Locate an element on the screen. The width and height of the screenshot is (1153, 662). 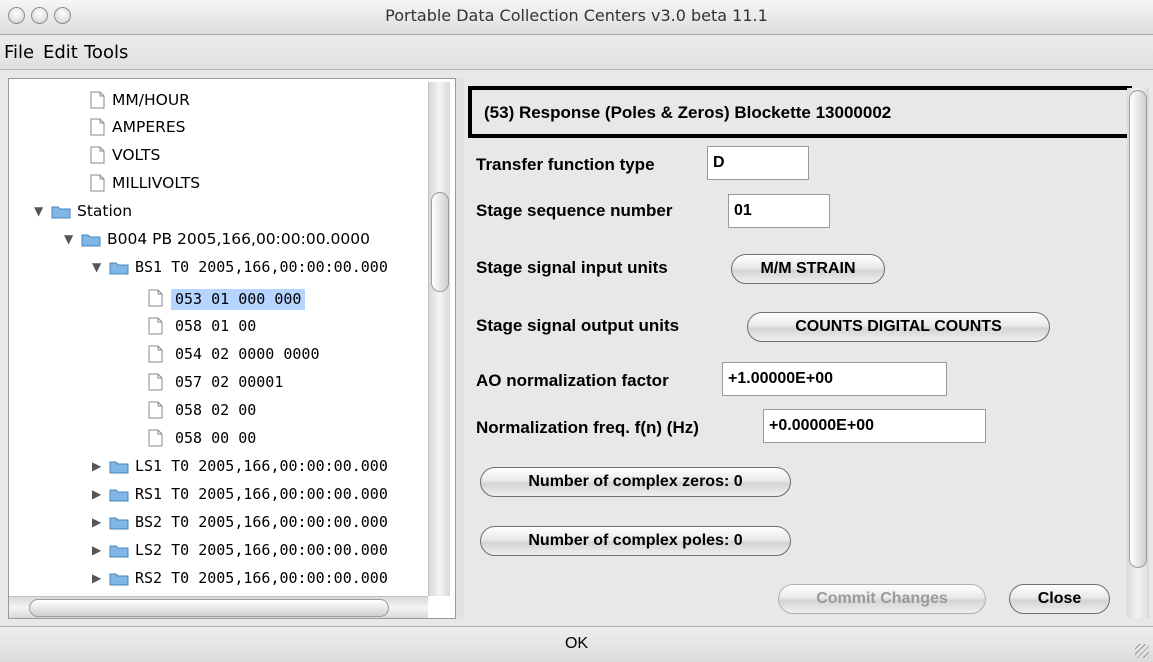
stage-sequence-field: 01 is located at coordinates (779, 211).